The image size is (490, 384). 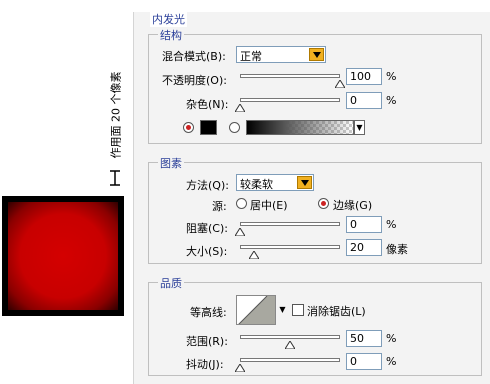 What do you see at coordinates (171, 283) in the screenshot?
I see `quality-group-label: 品质` at bounding box center [171, 283].